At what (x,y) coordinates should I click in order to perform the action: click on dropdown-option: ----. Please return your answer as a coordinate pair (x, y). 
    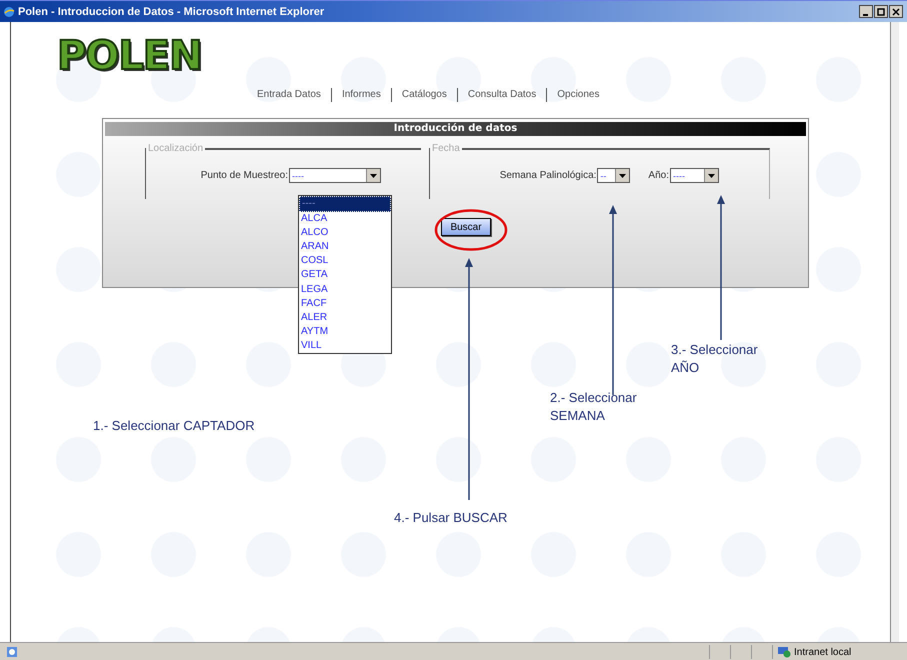
    Looking at the image, I should click on (345, 204).